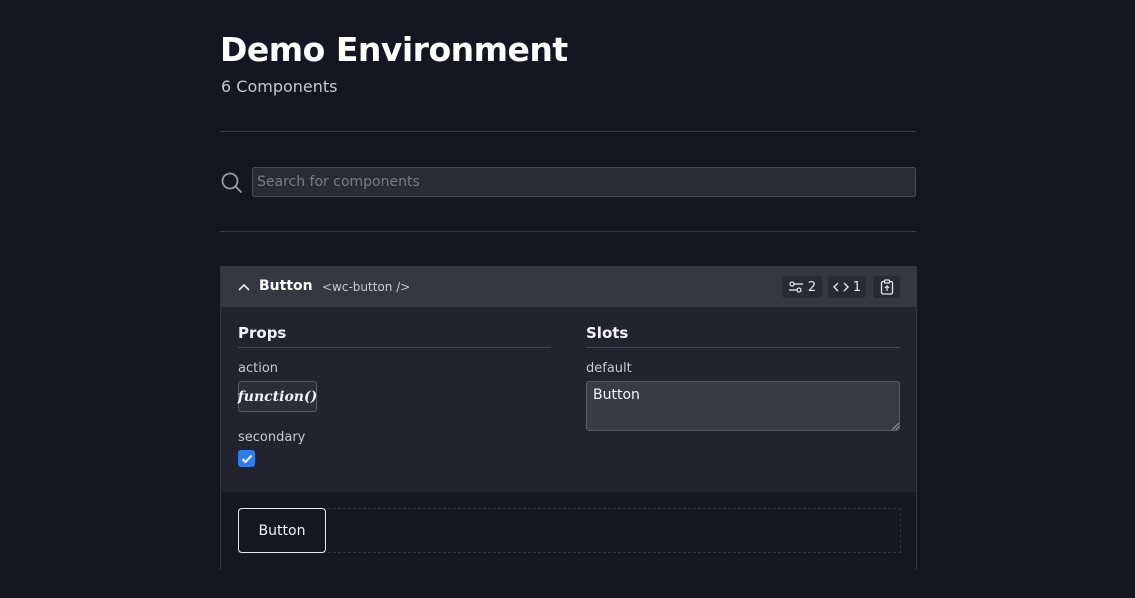  I want to click on slots-section-title: Slots, so click(607, 333).